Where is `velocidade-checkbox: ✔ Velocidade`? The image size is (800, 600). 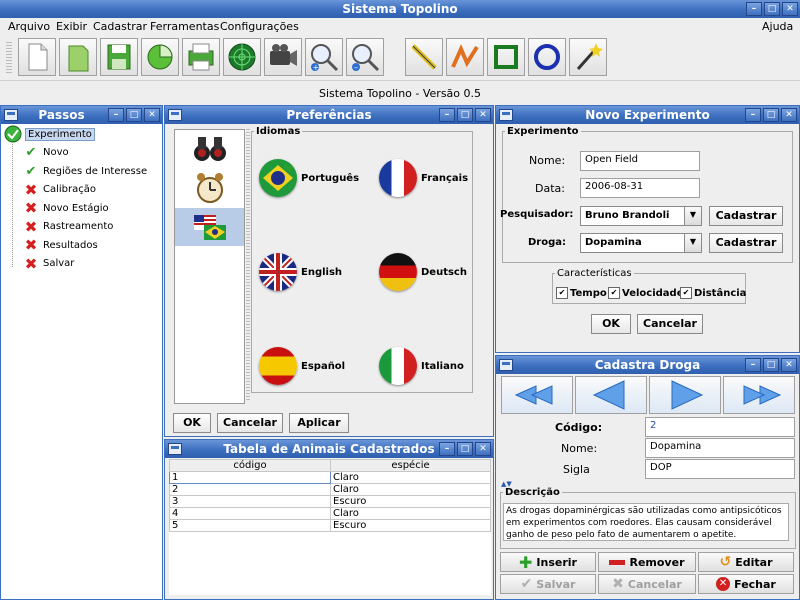 velocidade-checkbox: ✔ Velocidade is located at coordinates (645, 293).